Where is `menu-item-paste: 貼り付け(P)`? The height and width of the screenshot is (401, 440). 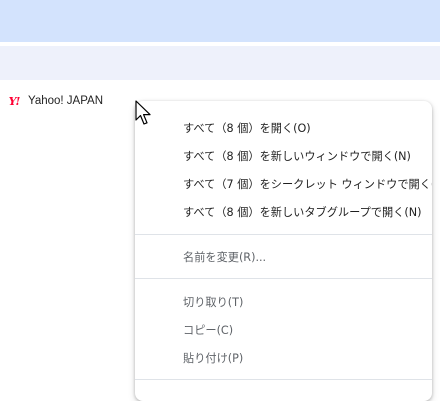 menu-item-paste: 貼り付け(P) is located at coordinates (283, 358).